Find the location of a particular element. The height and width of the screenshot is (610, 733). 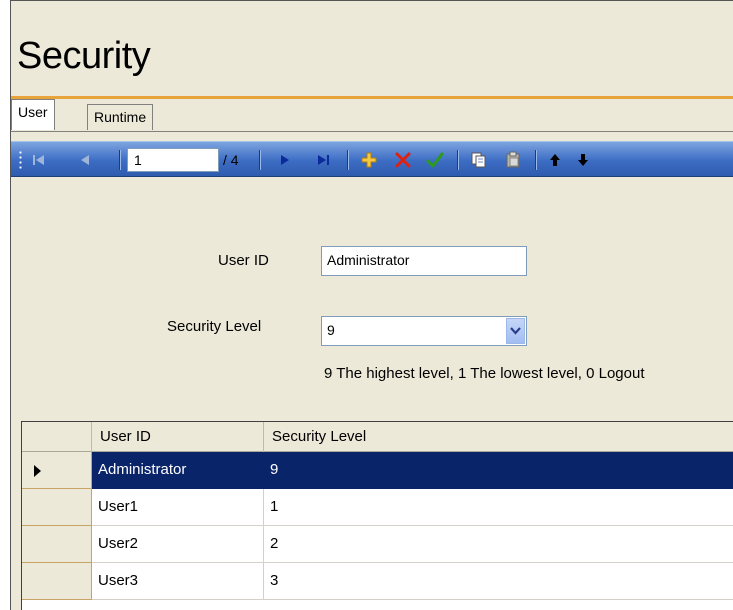

user-id-field: Administrator is located at coordinates (424, 261).